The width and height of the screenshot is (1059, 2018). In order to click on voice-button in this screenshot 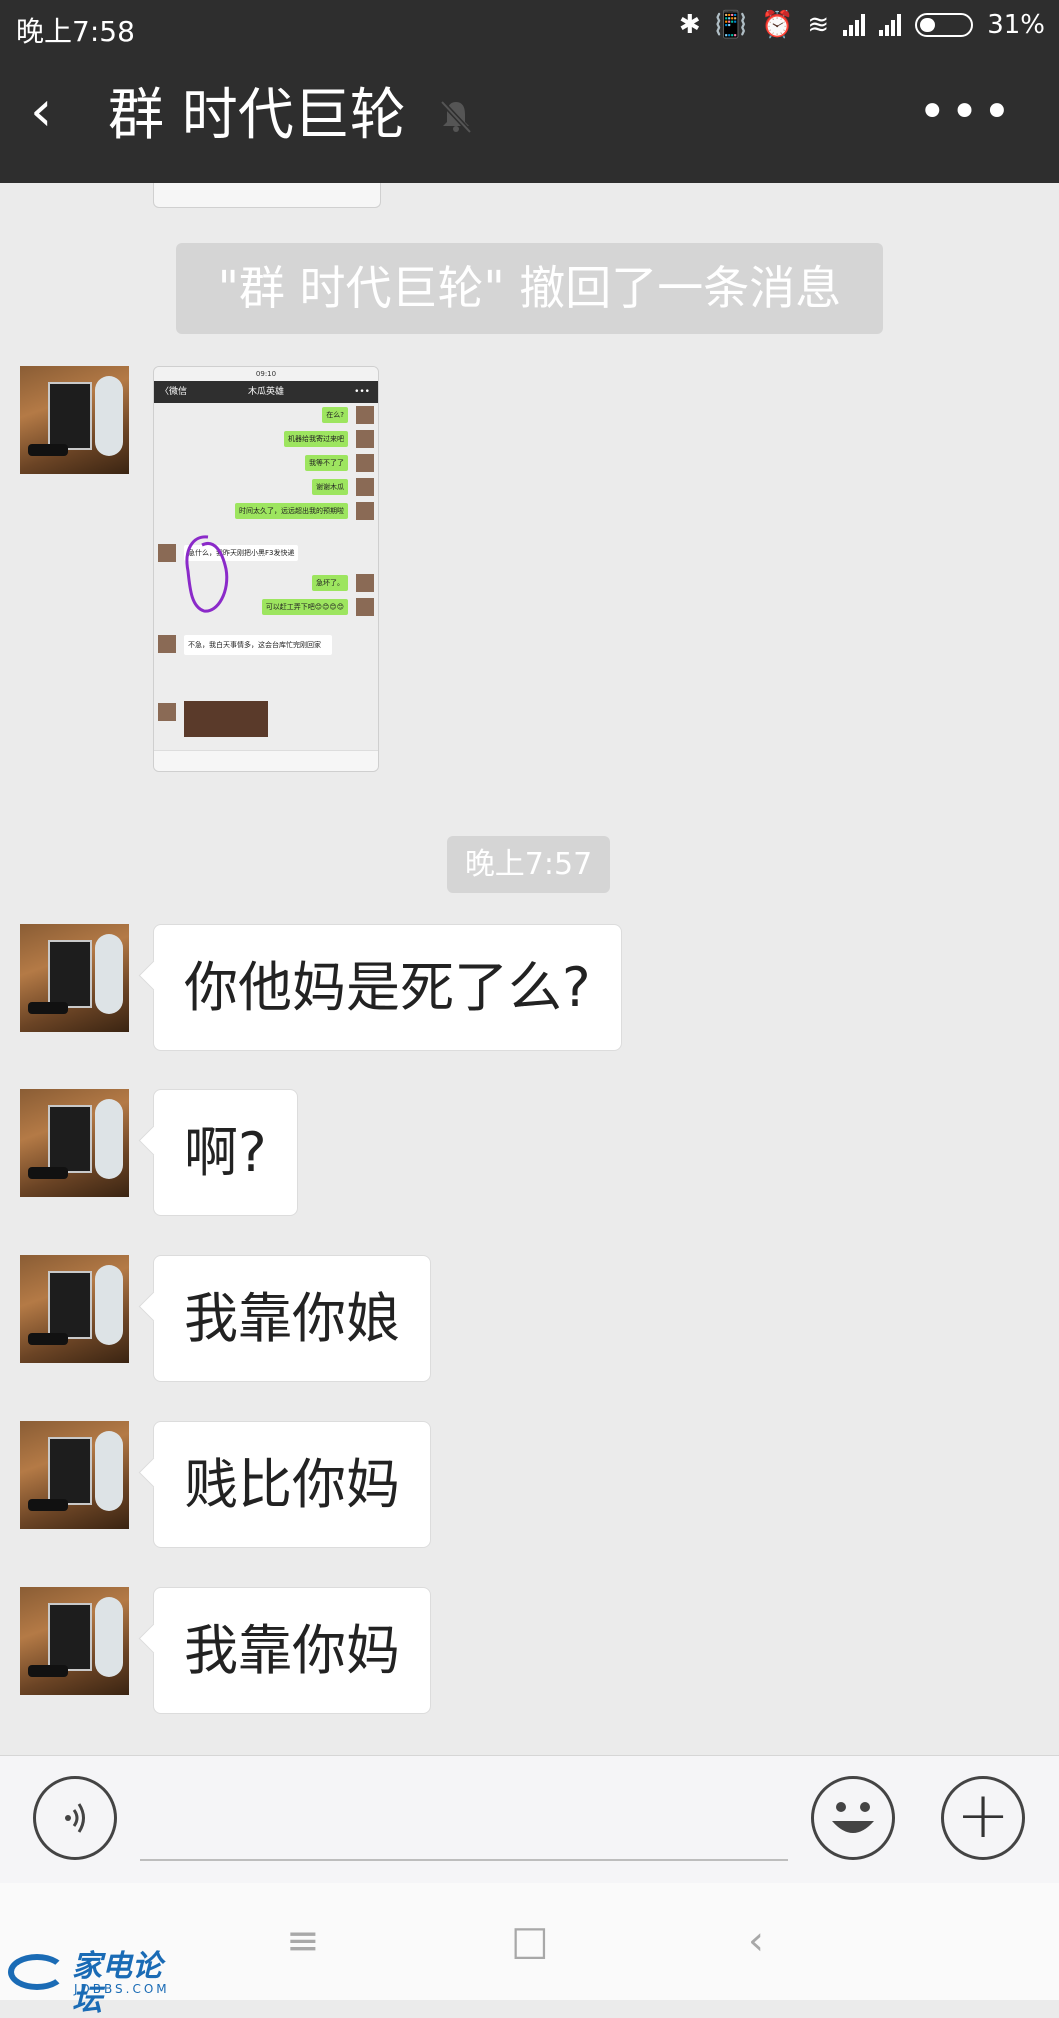, I will do `click(75, 1818)`.